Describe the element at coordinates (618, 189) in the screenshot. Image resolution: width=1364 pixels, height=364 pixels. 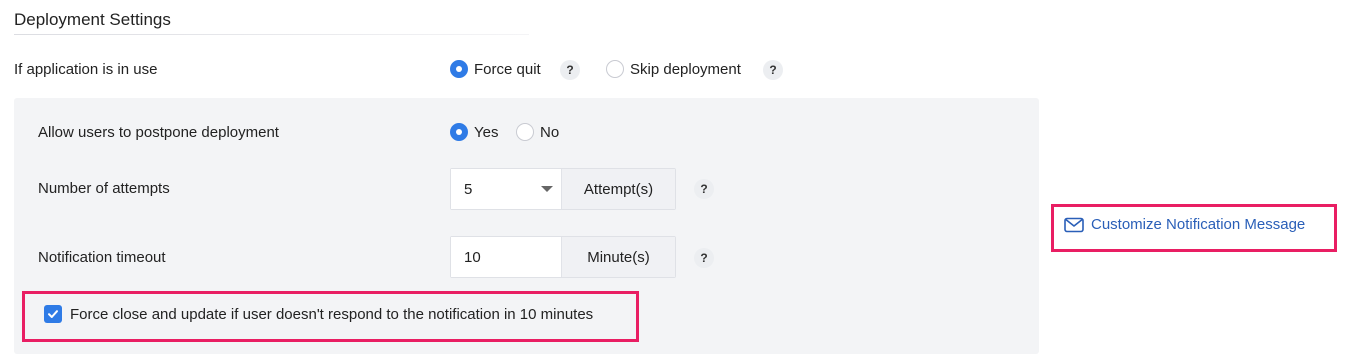
I see `attempts-unit: Attempt(s)` at that location.